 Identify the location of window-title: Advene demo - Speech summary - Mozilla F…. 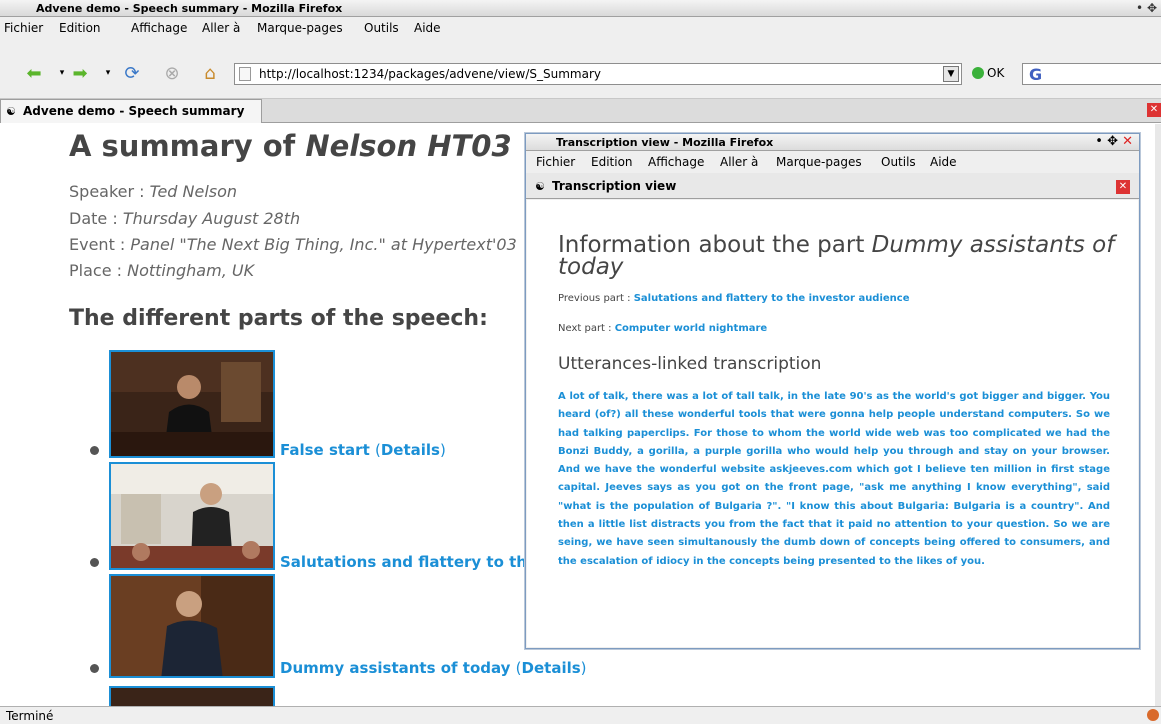
(189, 8).